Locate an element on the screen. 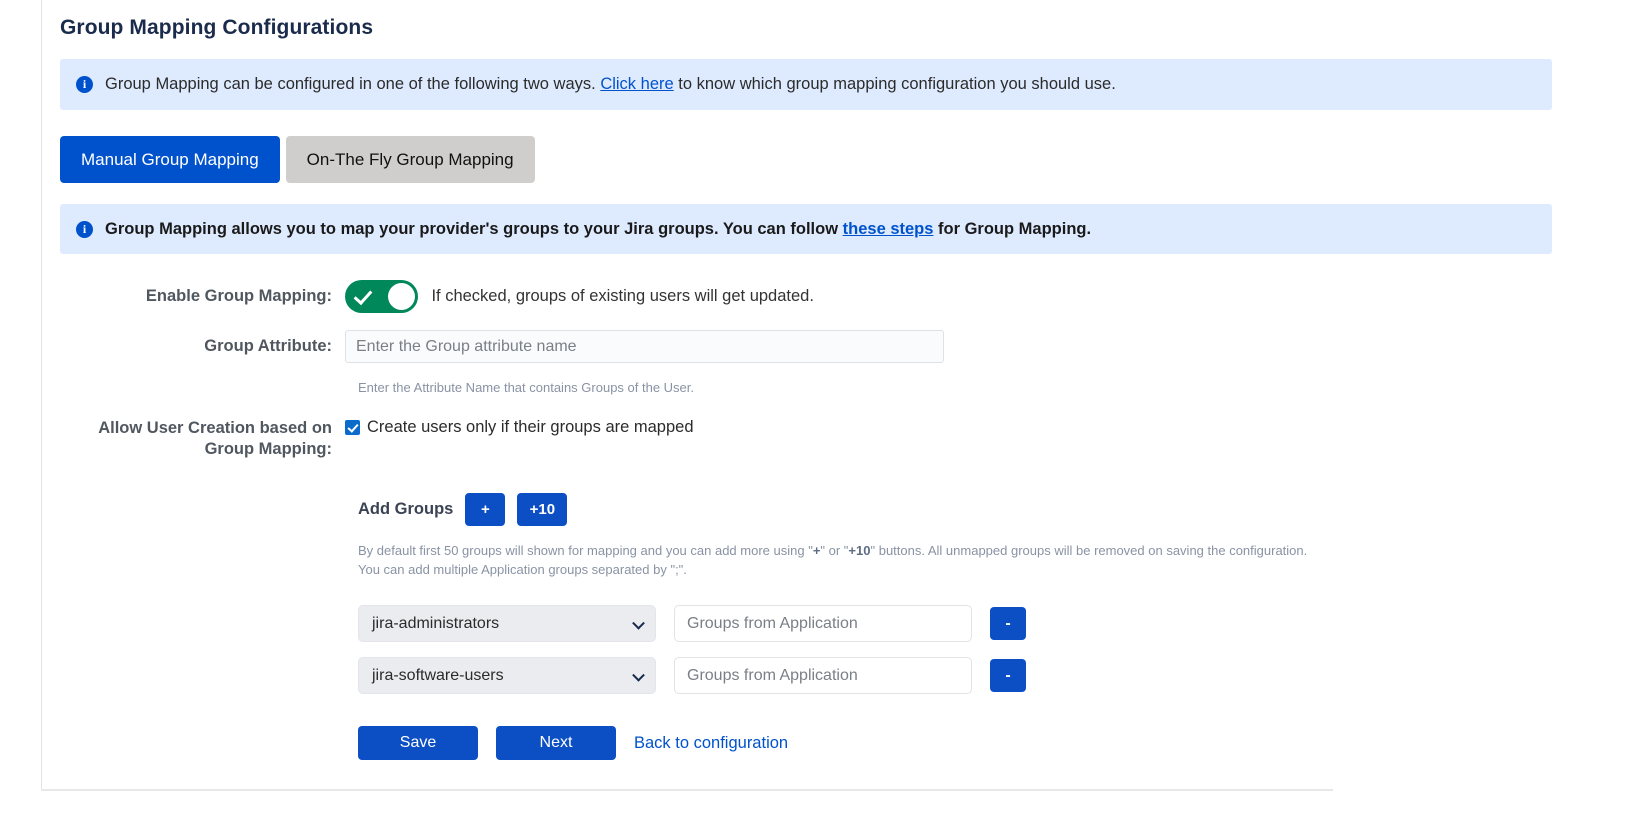 The width and height of the screenshot is (1637, 831). jira-group-select: jira-software-users is located at coordinates (507, 676).